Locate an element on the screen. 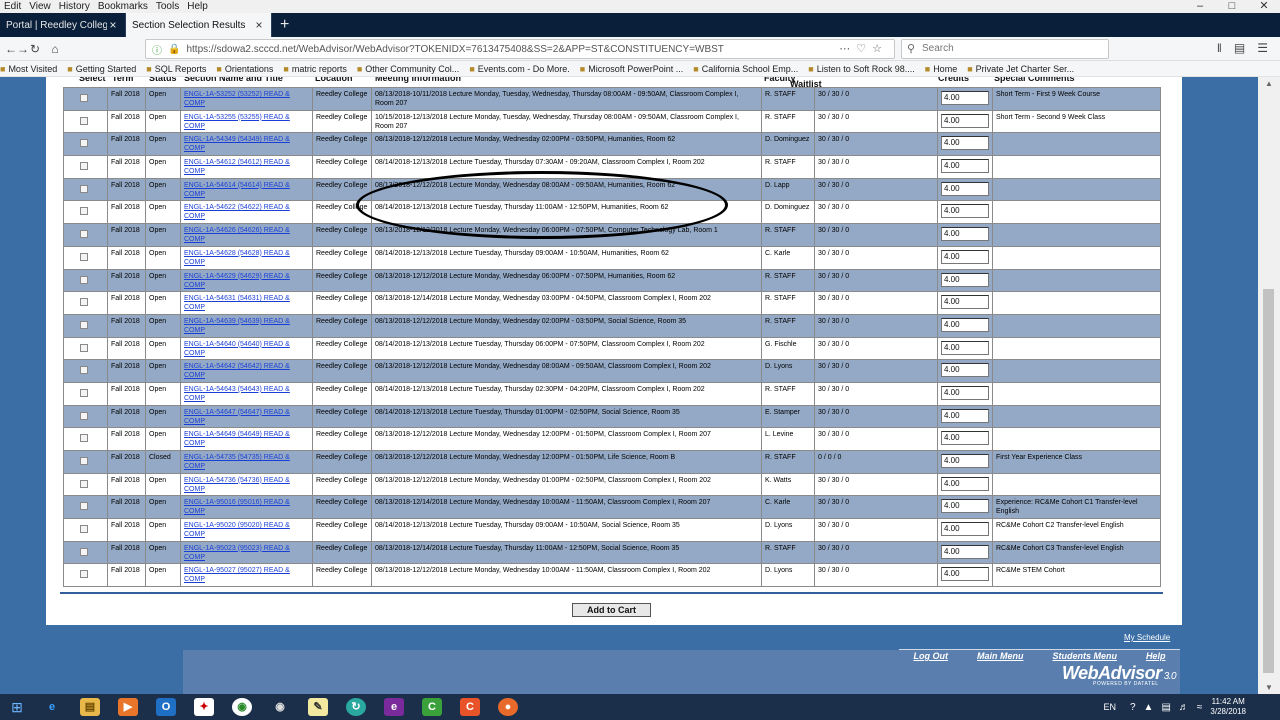 The image size is (1280, 720). acrobat-icon: ✦ is located at coordinates (204, 707).